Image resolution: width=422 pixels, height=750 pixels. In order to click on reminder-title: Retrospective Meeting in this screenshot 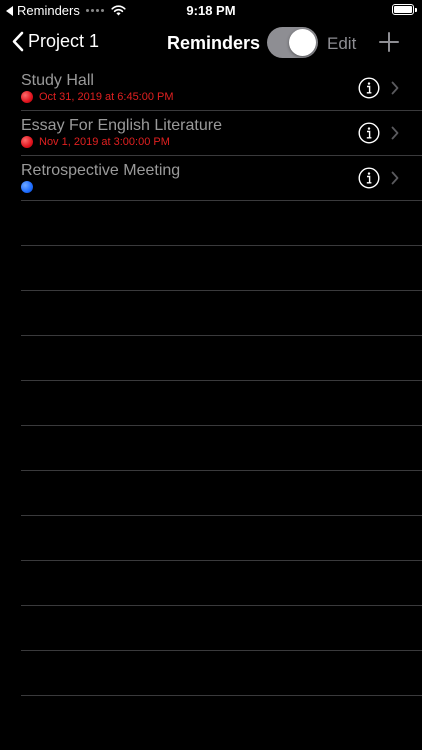, I will do `click(101, 170)`.